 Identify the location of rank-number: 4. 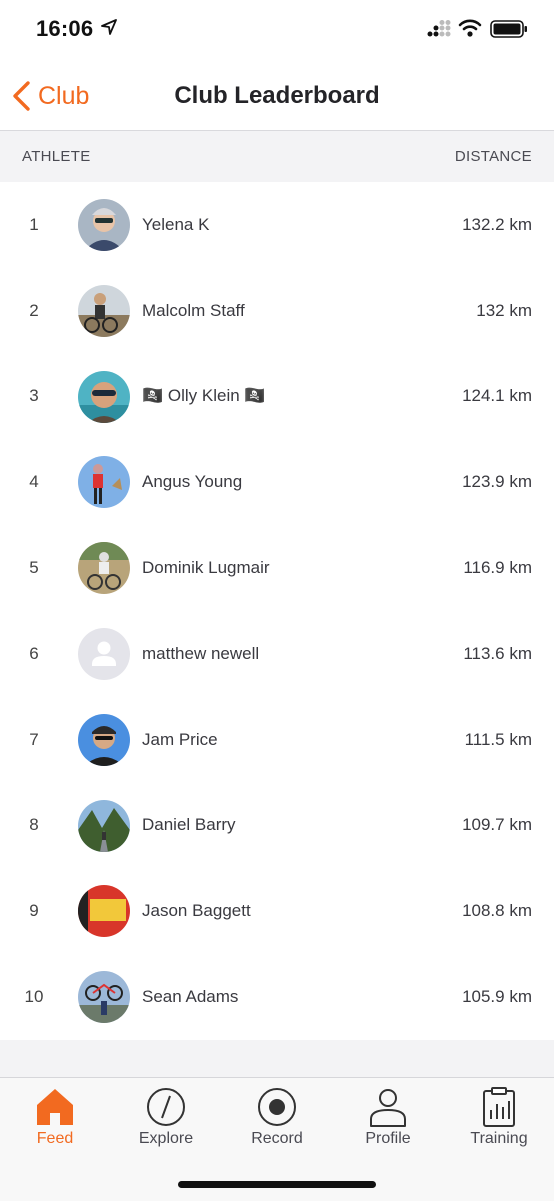
(34, 482).